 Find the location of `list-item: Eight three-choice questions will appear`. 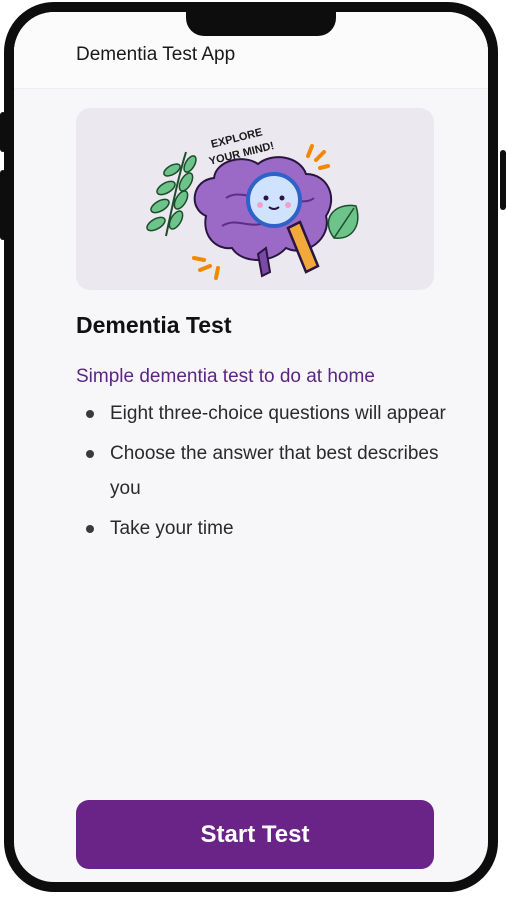

list-item: Eight three-choice questions will appear is located at coordinates (261, 413).